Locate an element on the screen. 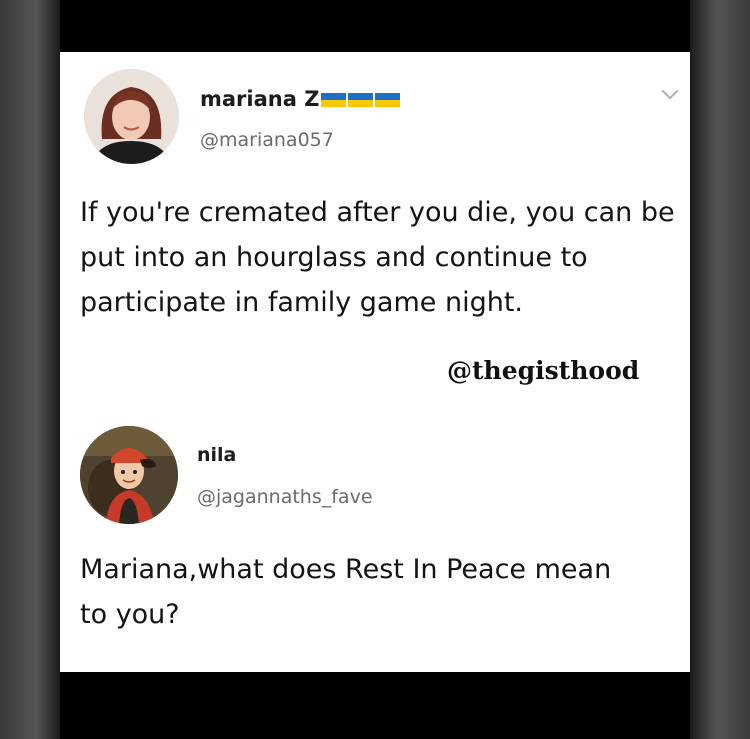 Image resolution: width=750 pixels, height=739 pixels. chevron-down-icon is located at coordinates (670, 91).